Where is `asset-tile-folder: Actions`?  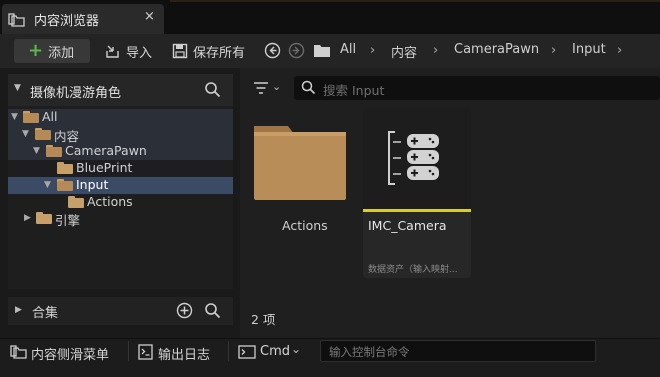
asset-tile-folder: Actions is located at coordinates (303, 194).